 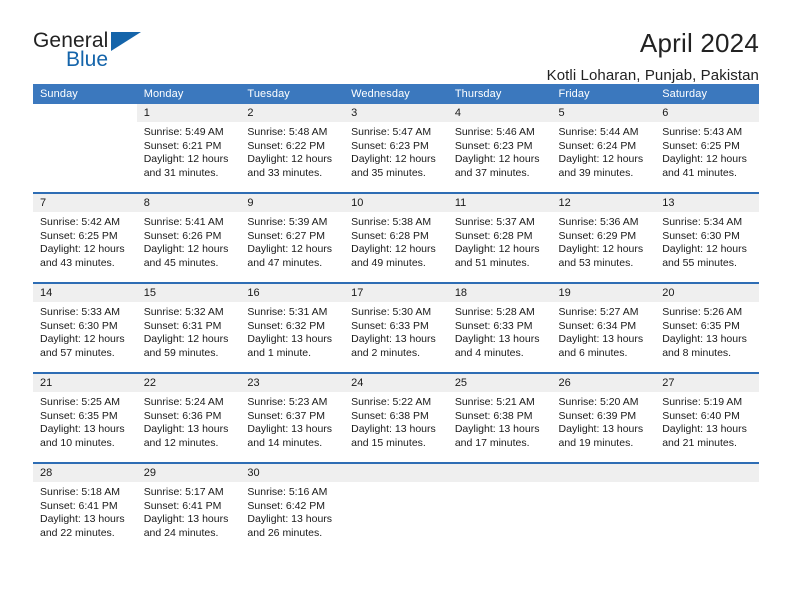 I want to click on sunset-text: Sunset: 6:41 PM, so click(x=182, y=505).